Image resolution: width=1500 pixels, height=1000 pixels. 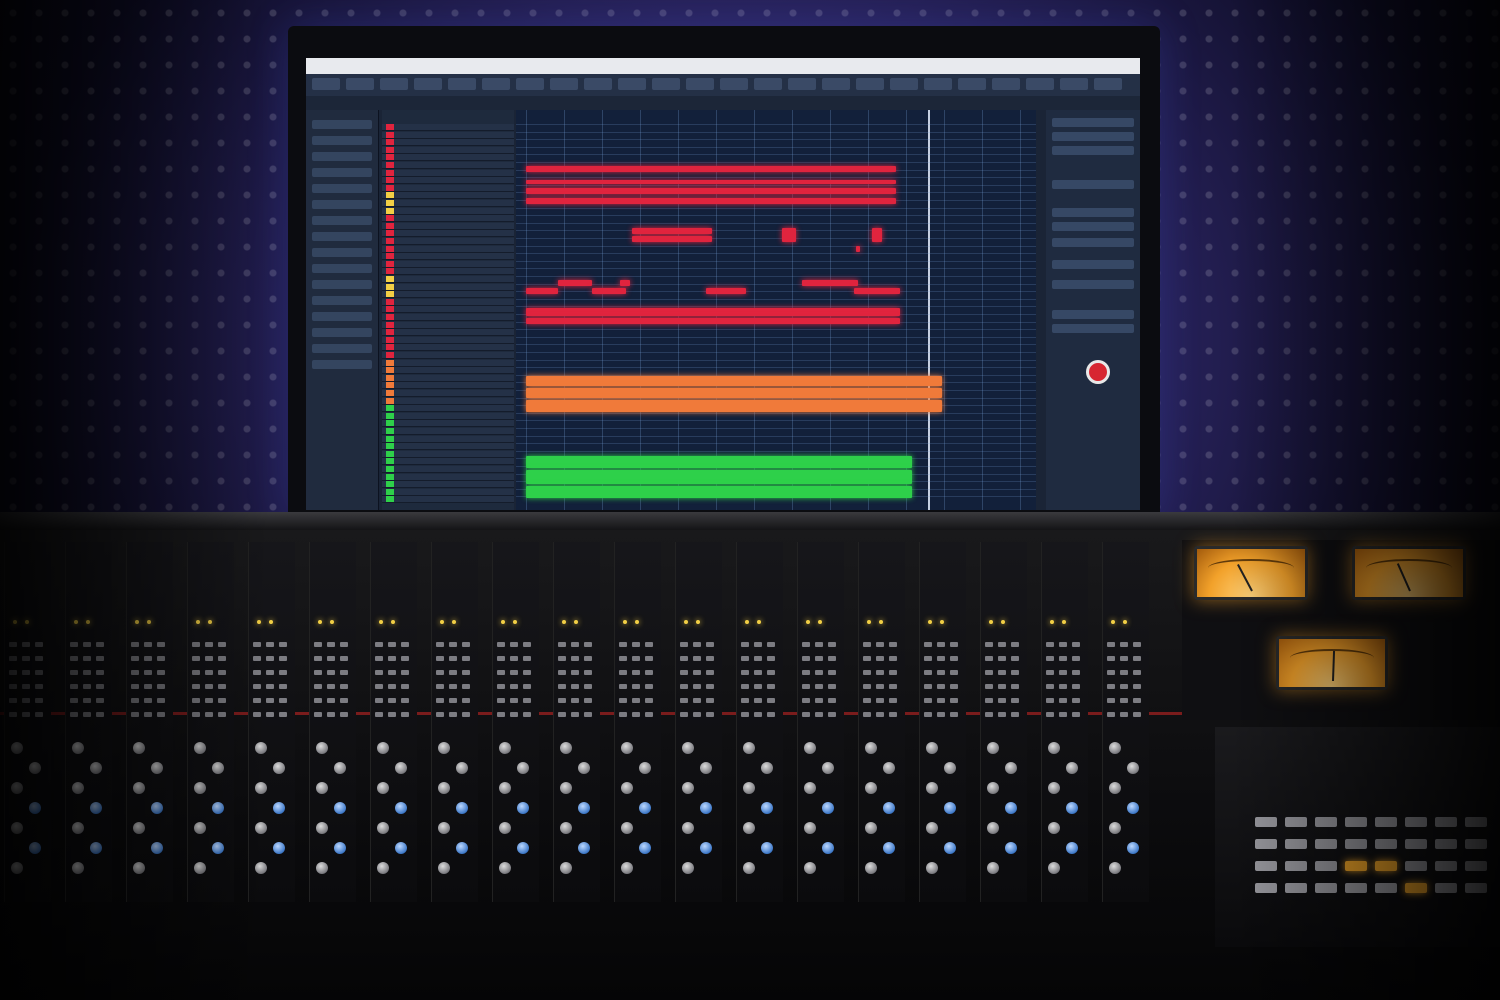 What do you see at coordinates (1357, 837) in the screenshot?
I see `master-section` at bounding box center [1357, 837].